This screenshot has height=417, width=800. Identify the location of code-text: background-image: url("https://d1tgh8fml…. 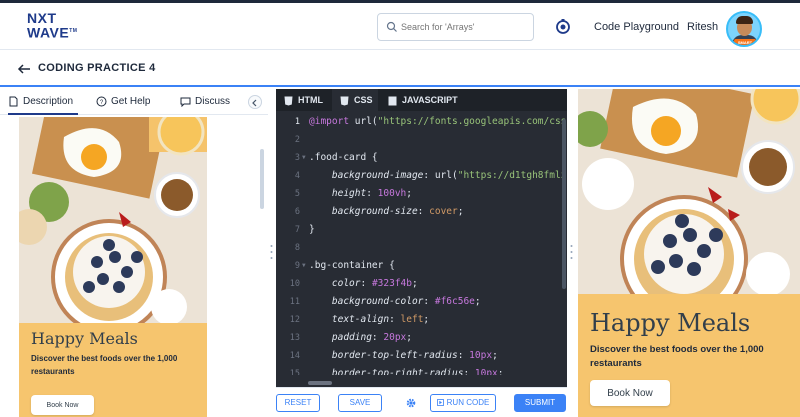
(438, 176).